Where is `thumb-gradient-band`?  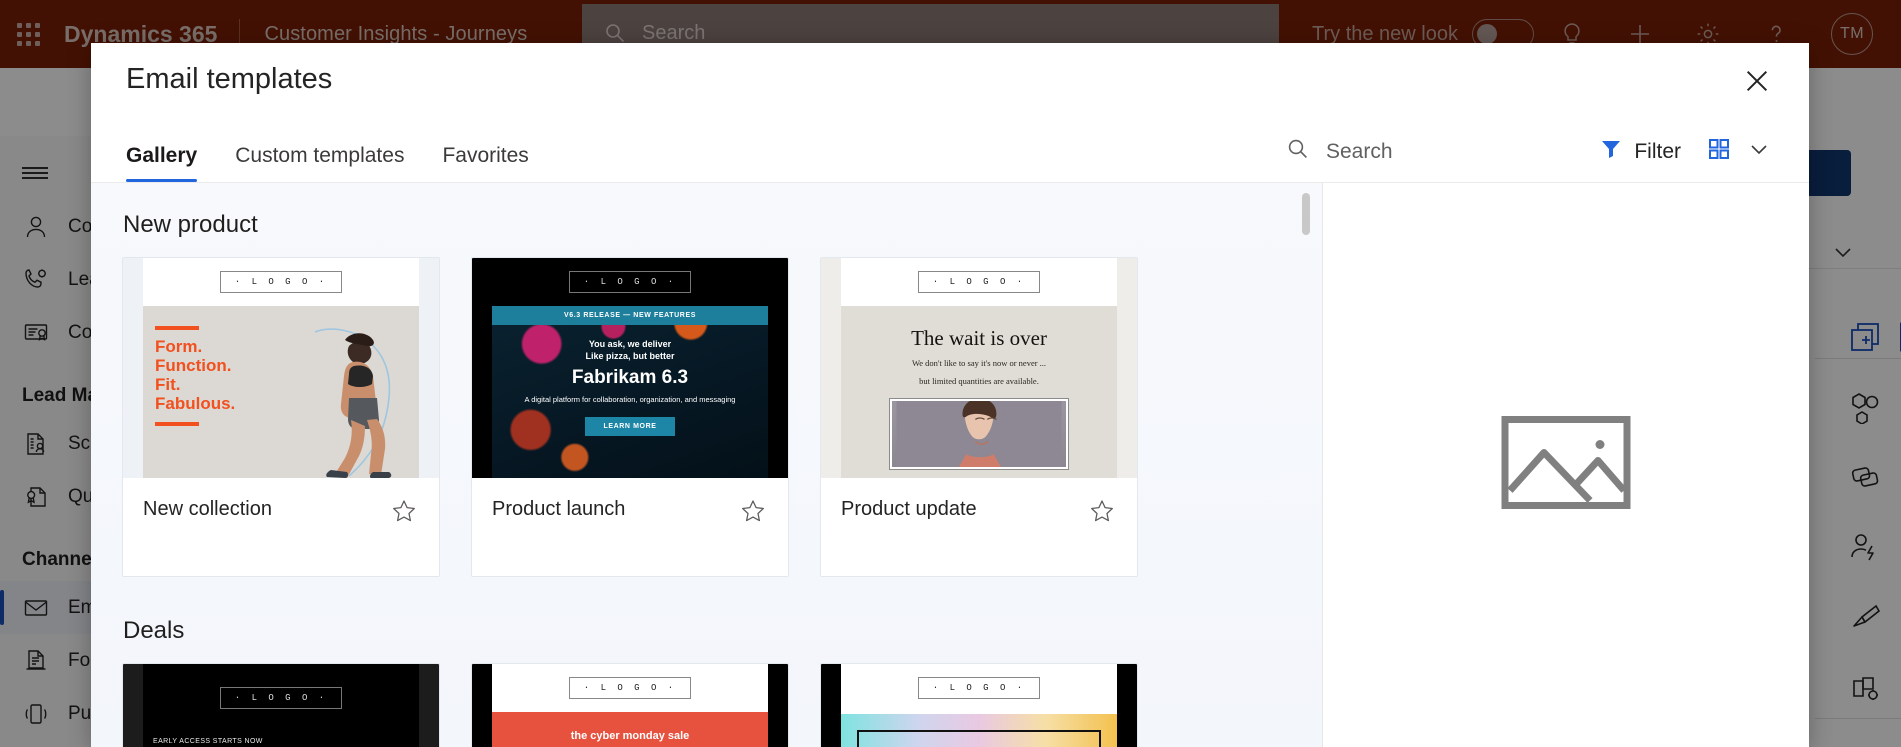
thumb-gradient-band is located at coordinates (979, 730).